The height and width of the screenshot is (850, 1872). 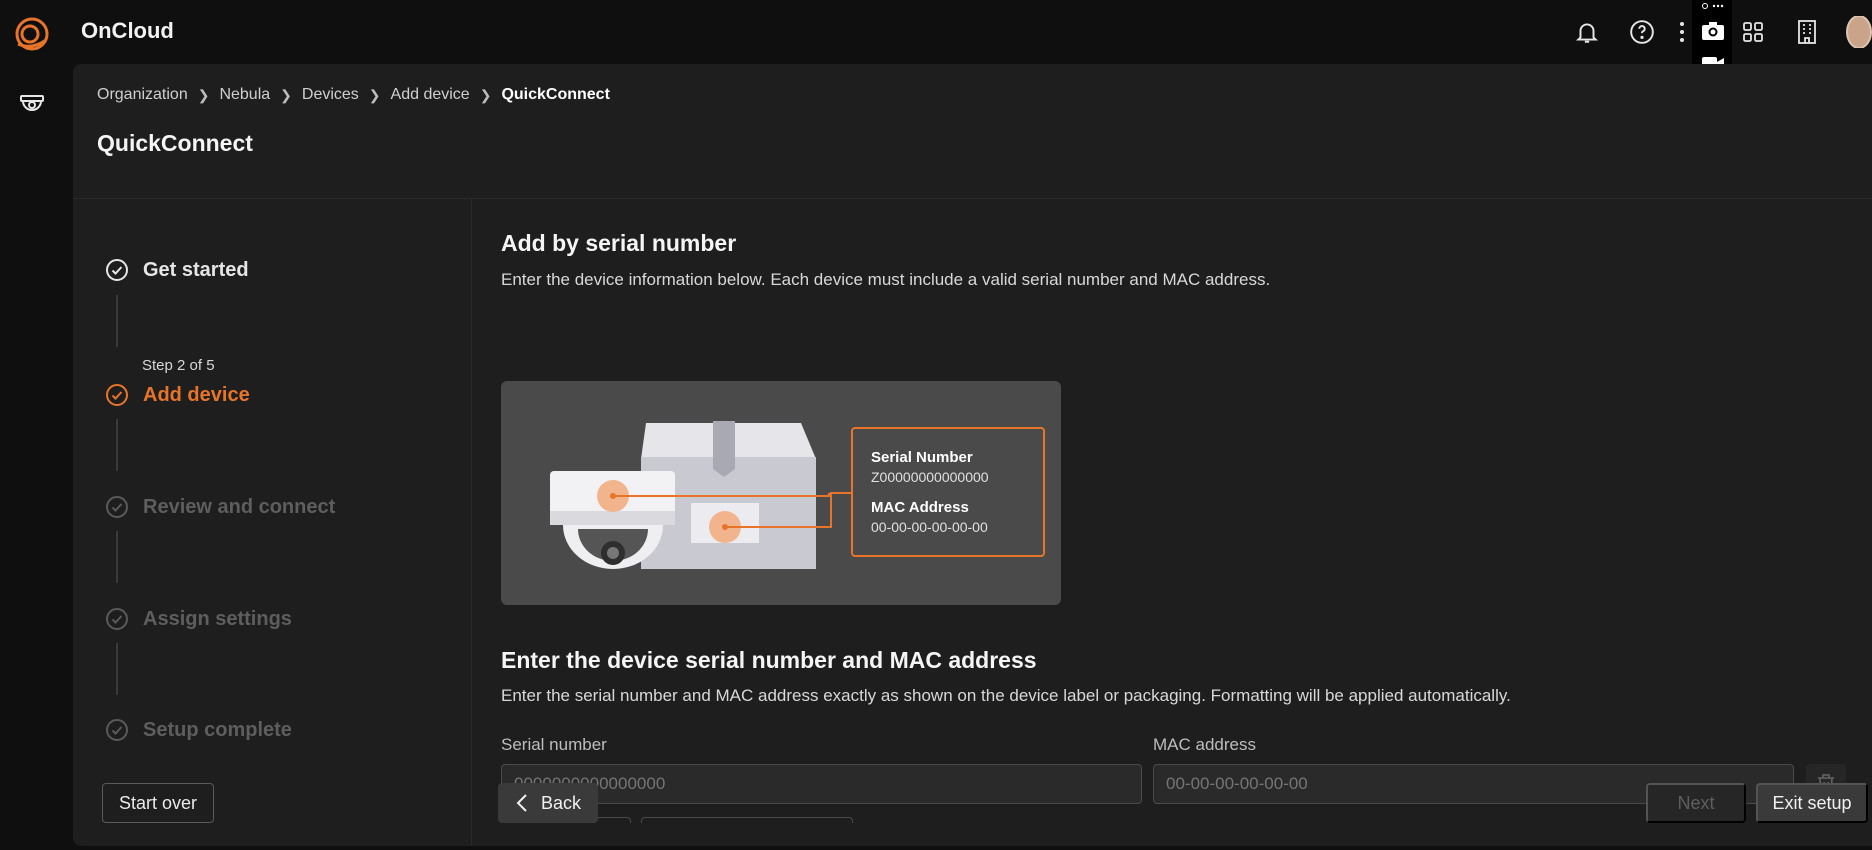 I want to click on breadcrumb-add-device: Add device, so click(x=430, y=95).